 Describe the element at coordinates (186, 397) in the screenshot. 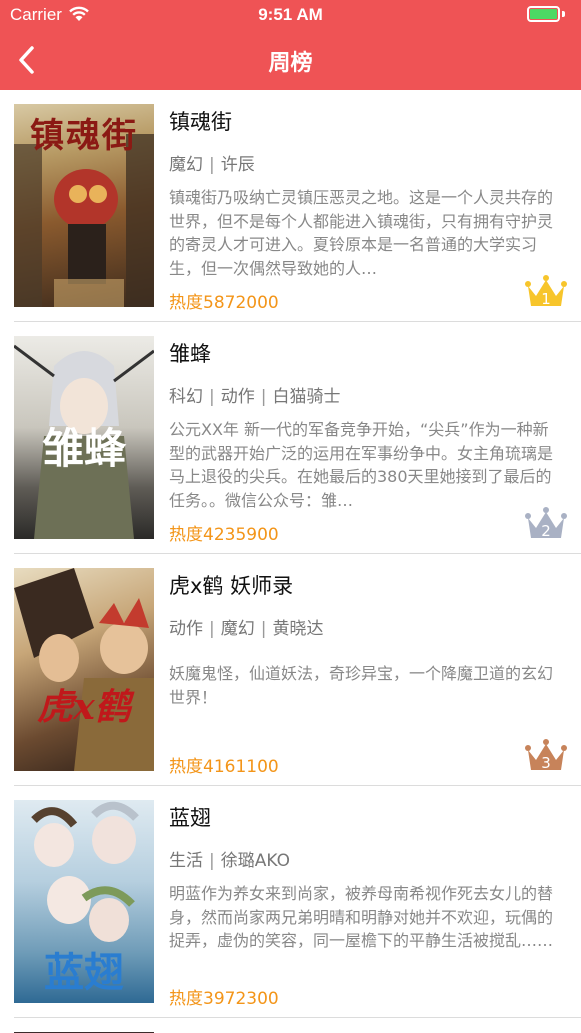

I see `tag: 科幻` at that location.